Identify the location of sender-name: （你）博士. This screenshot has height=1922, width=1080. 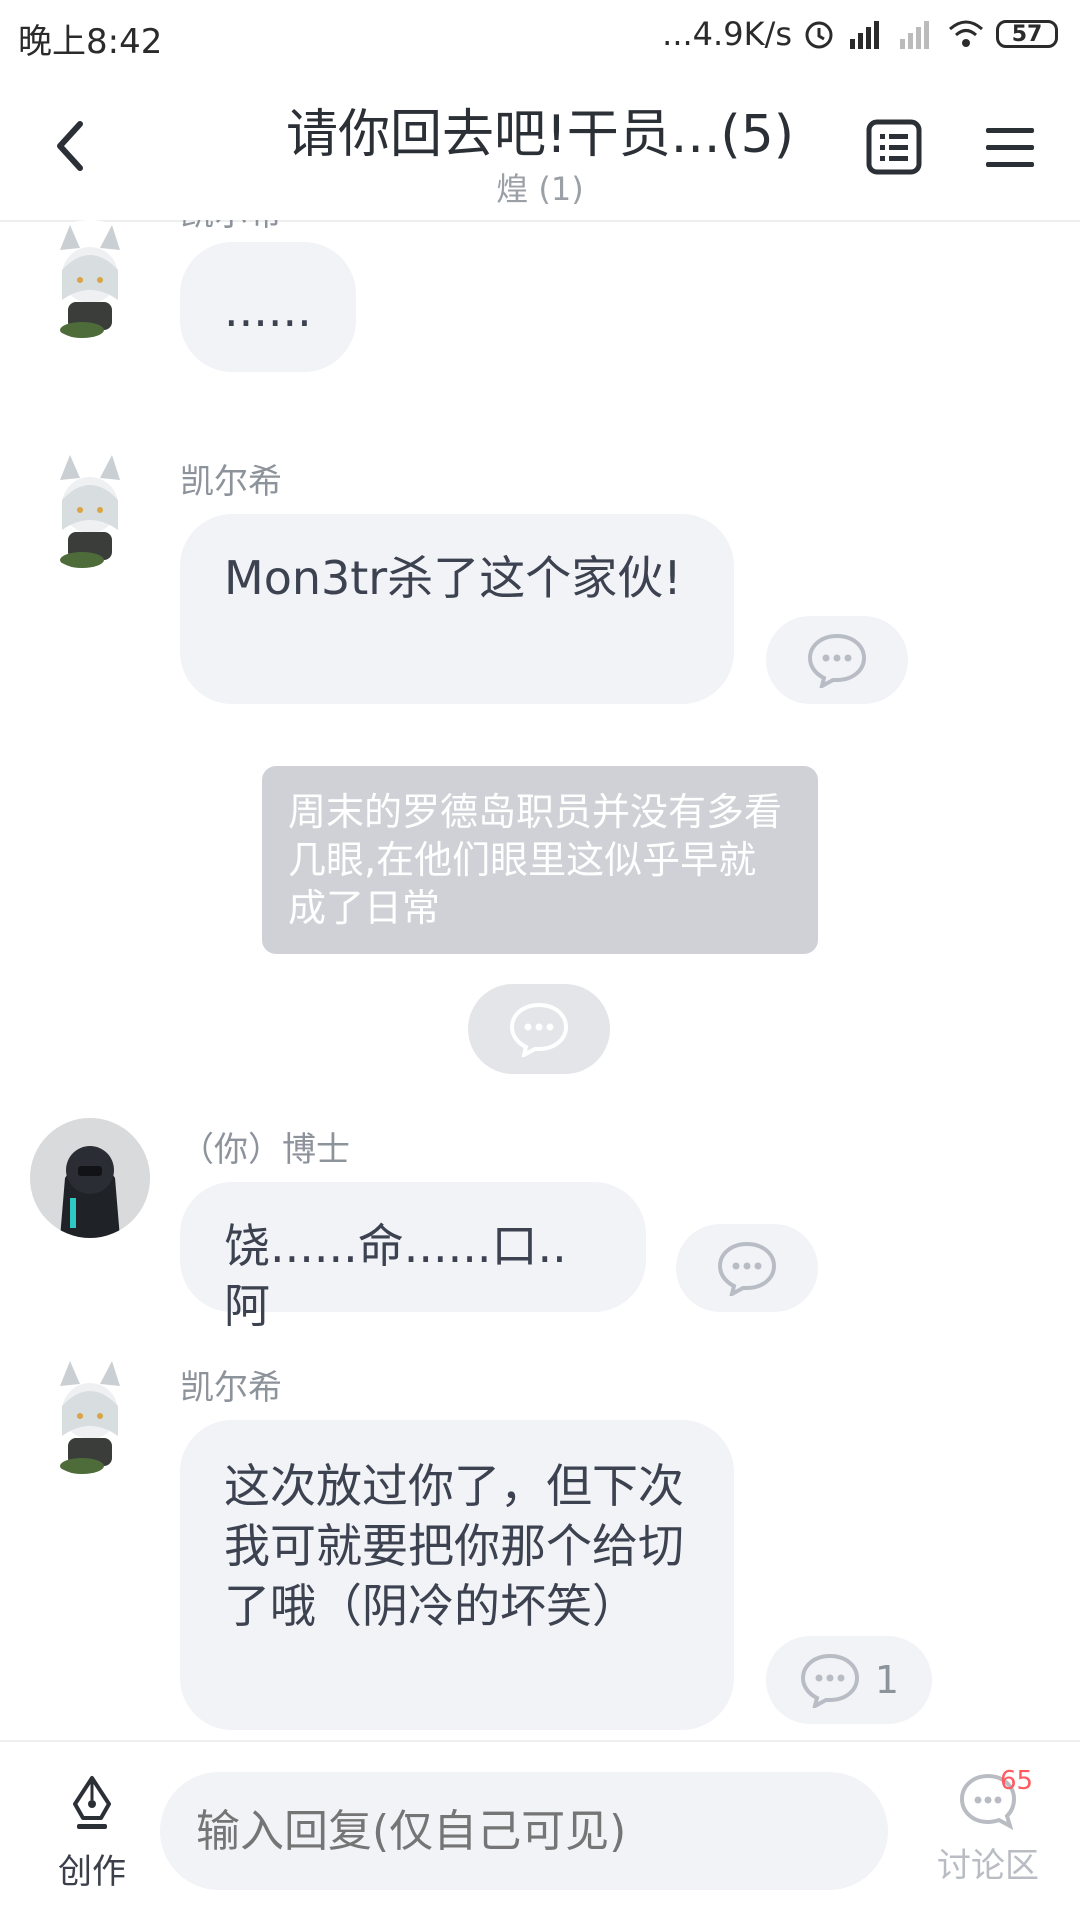
(265, 1150).